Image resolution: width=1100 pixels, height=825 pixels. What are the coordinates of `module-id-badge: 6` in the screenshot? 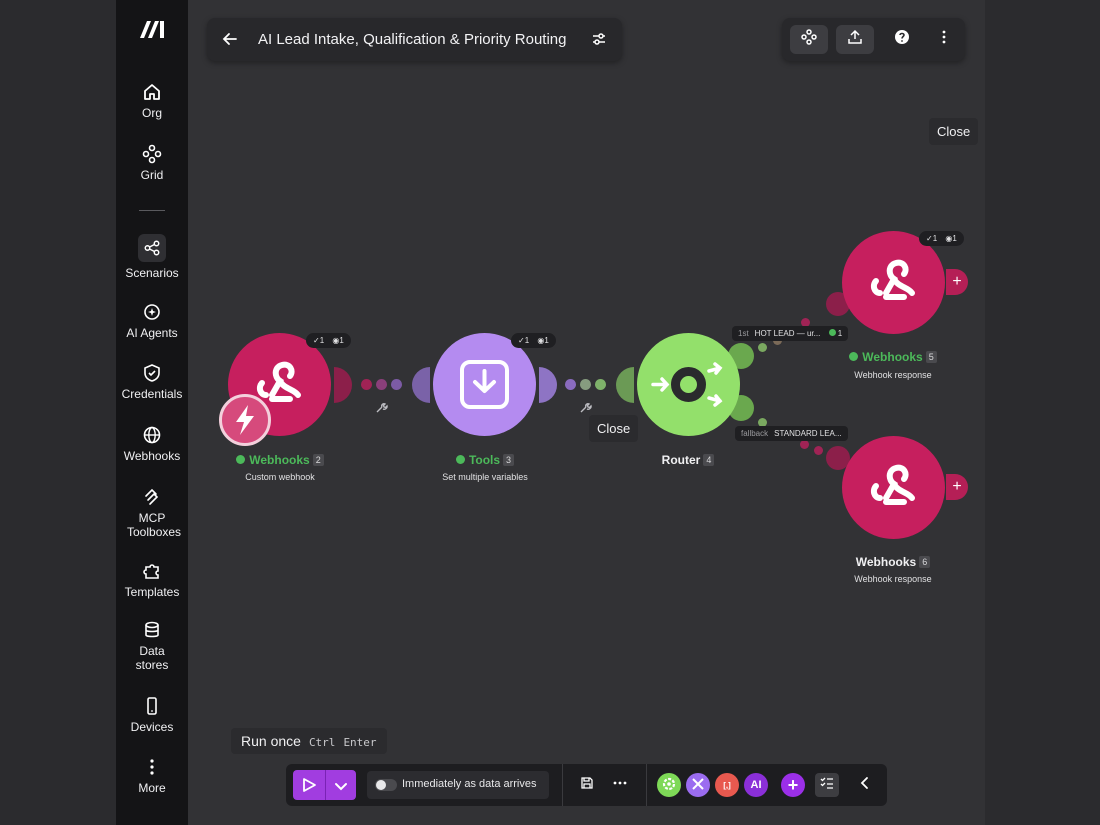 It's located at (925, 562).